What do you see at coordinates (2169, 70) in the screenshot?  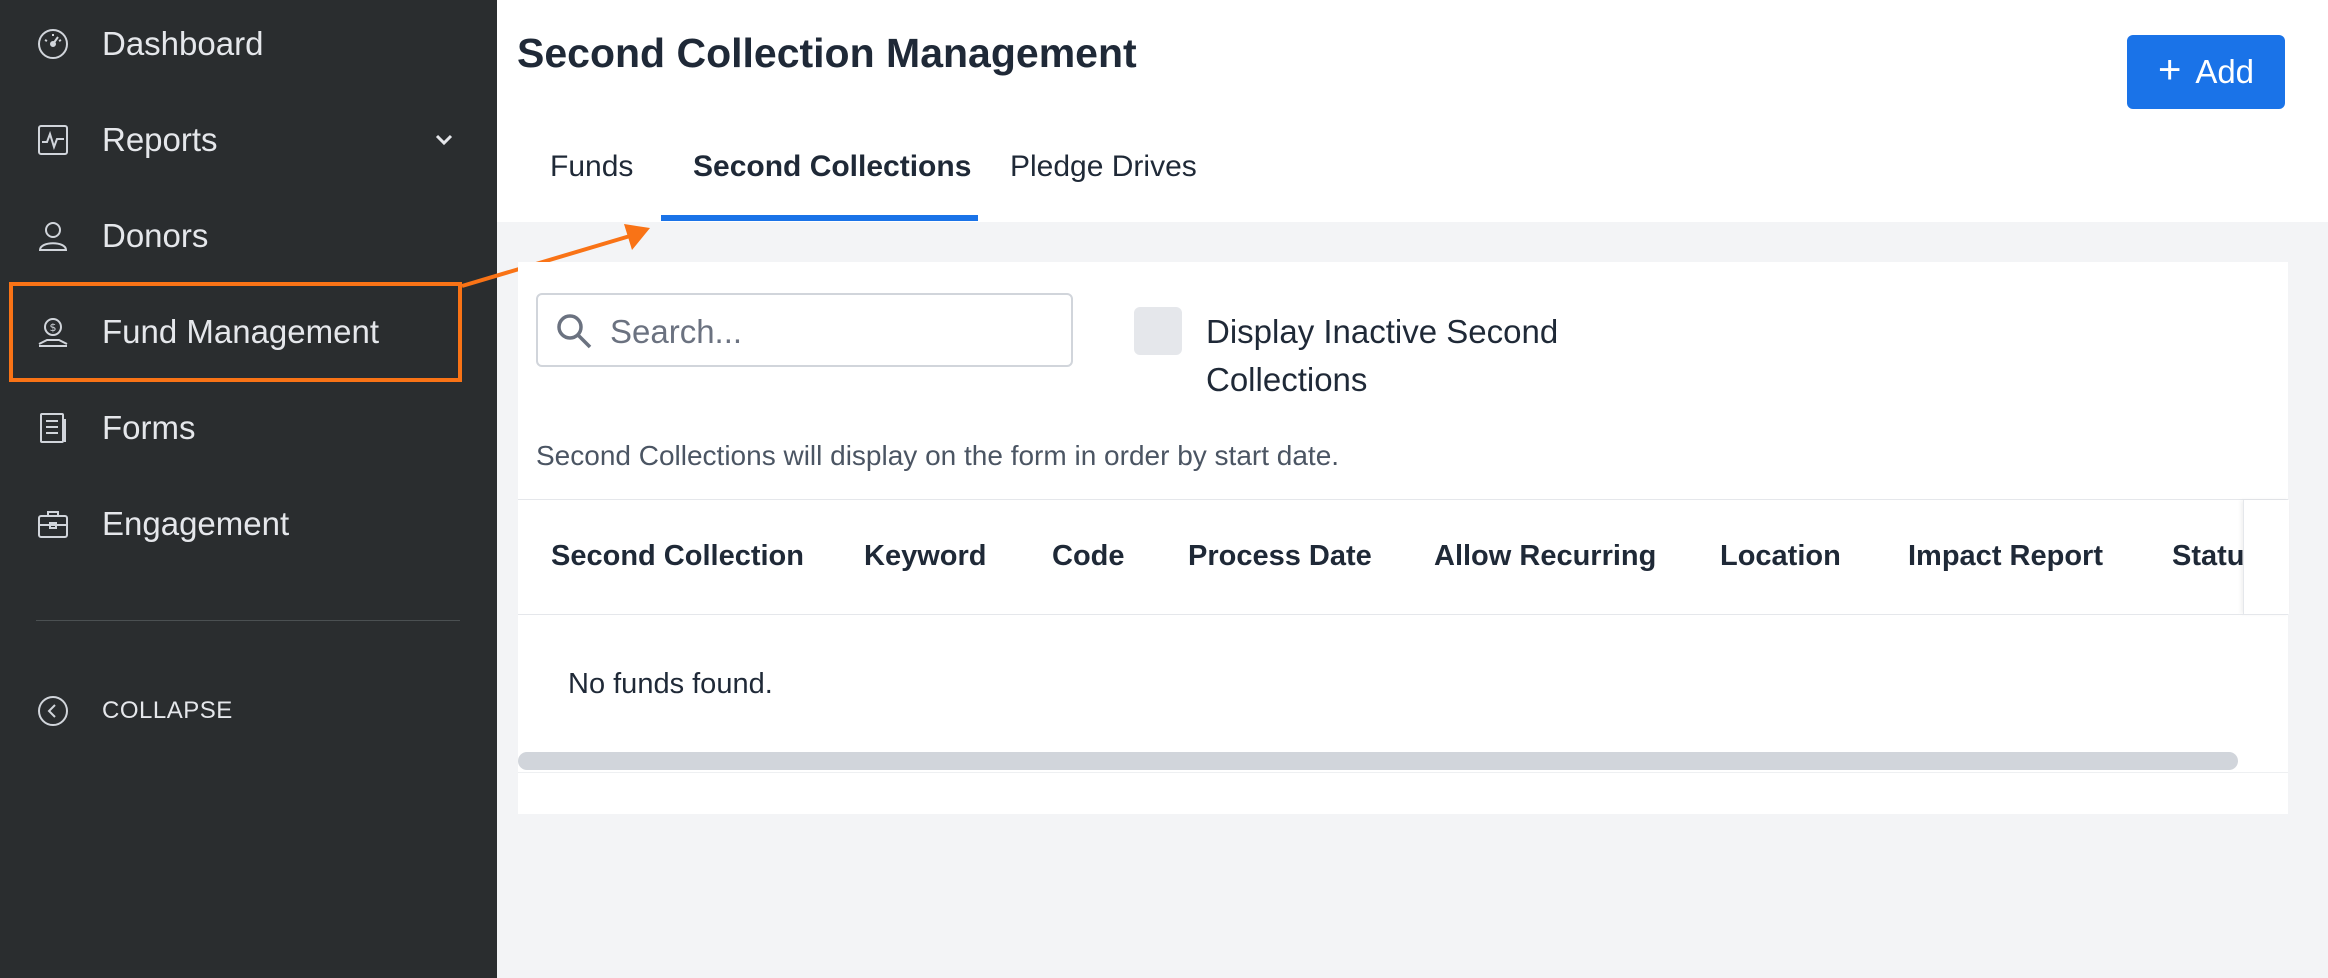 I see `plus-icon: +` at bounding box center [2169, 70].